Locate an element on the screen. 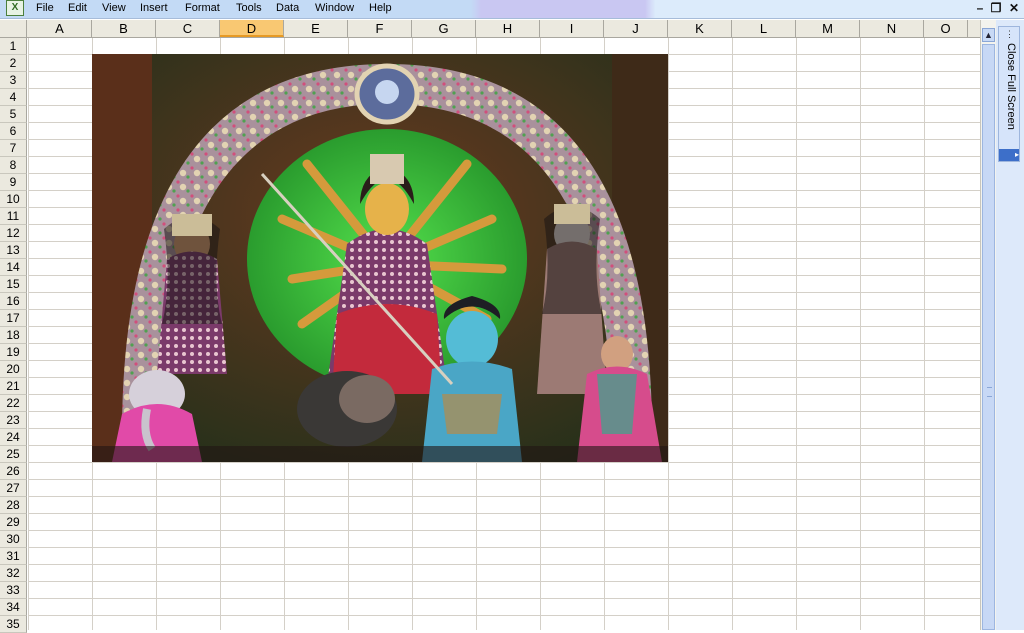 The width and height of the screenshot is (1024, 633). row-header-10: 10 is located at coordinates (13, 199).